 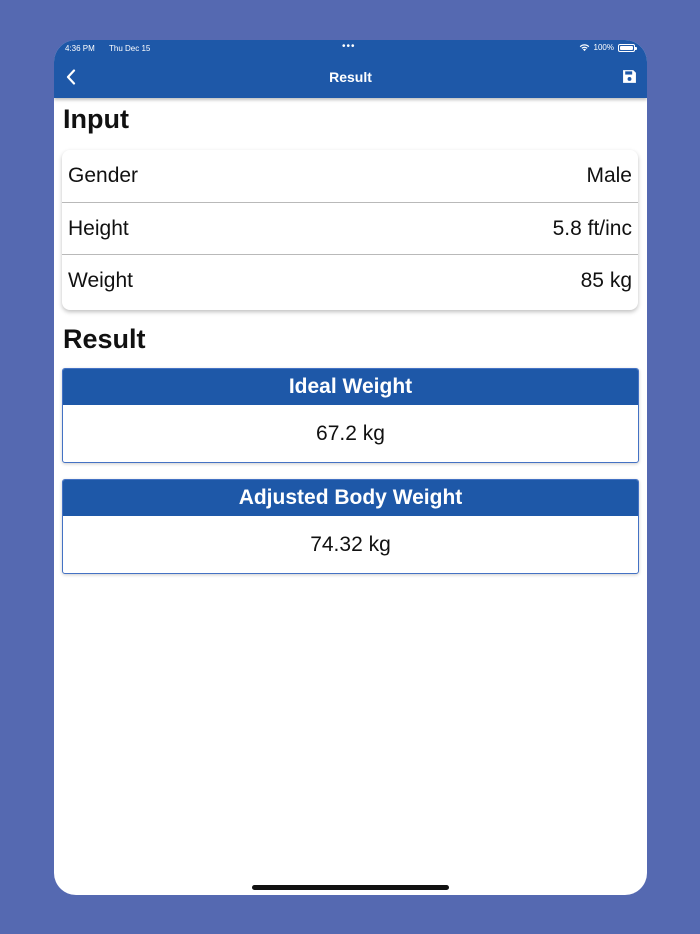 What do you see at coordinates (350, 176) in the screenshot?
I see `input-row-gender: Gender Male` at bounding box center [350, 176].